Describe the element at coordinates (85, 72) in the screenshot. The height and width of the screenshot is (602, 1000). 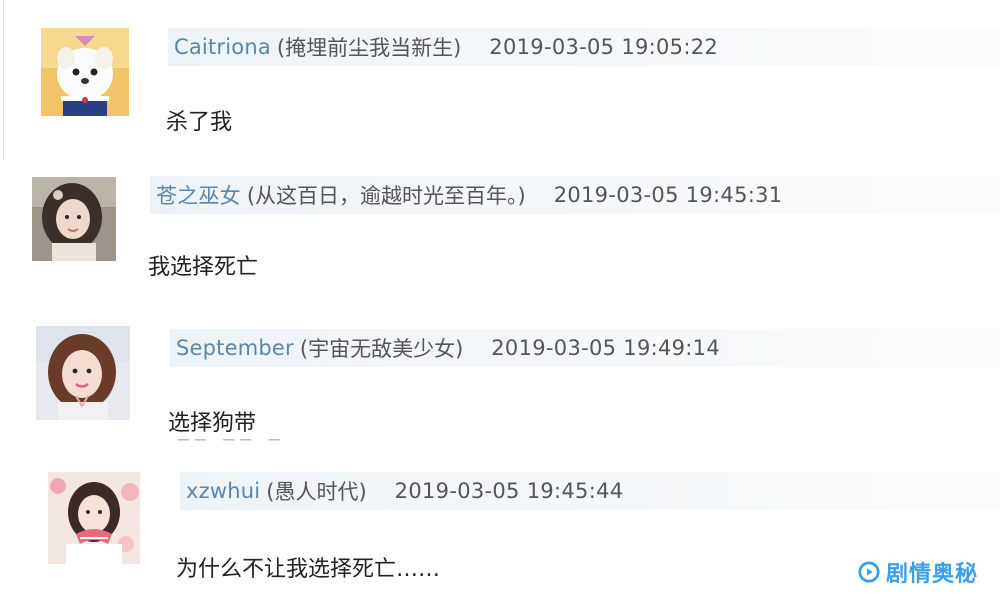
I see `white-puppy-avatar-icon` at that location.